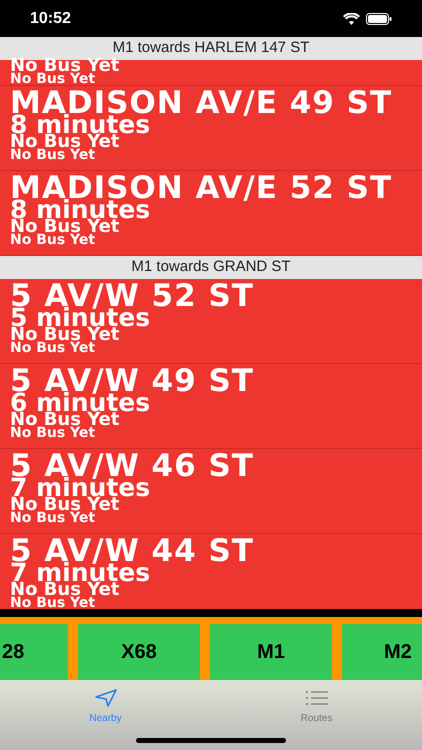 This screenshot has width=422, height=750. Describe the element at coordinates (132, 551) in the screenshot. I see `stop-name: 5 AV/W 44 ST` at that location.